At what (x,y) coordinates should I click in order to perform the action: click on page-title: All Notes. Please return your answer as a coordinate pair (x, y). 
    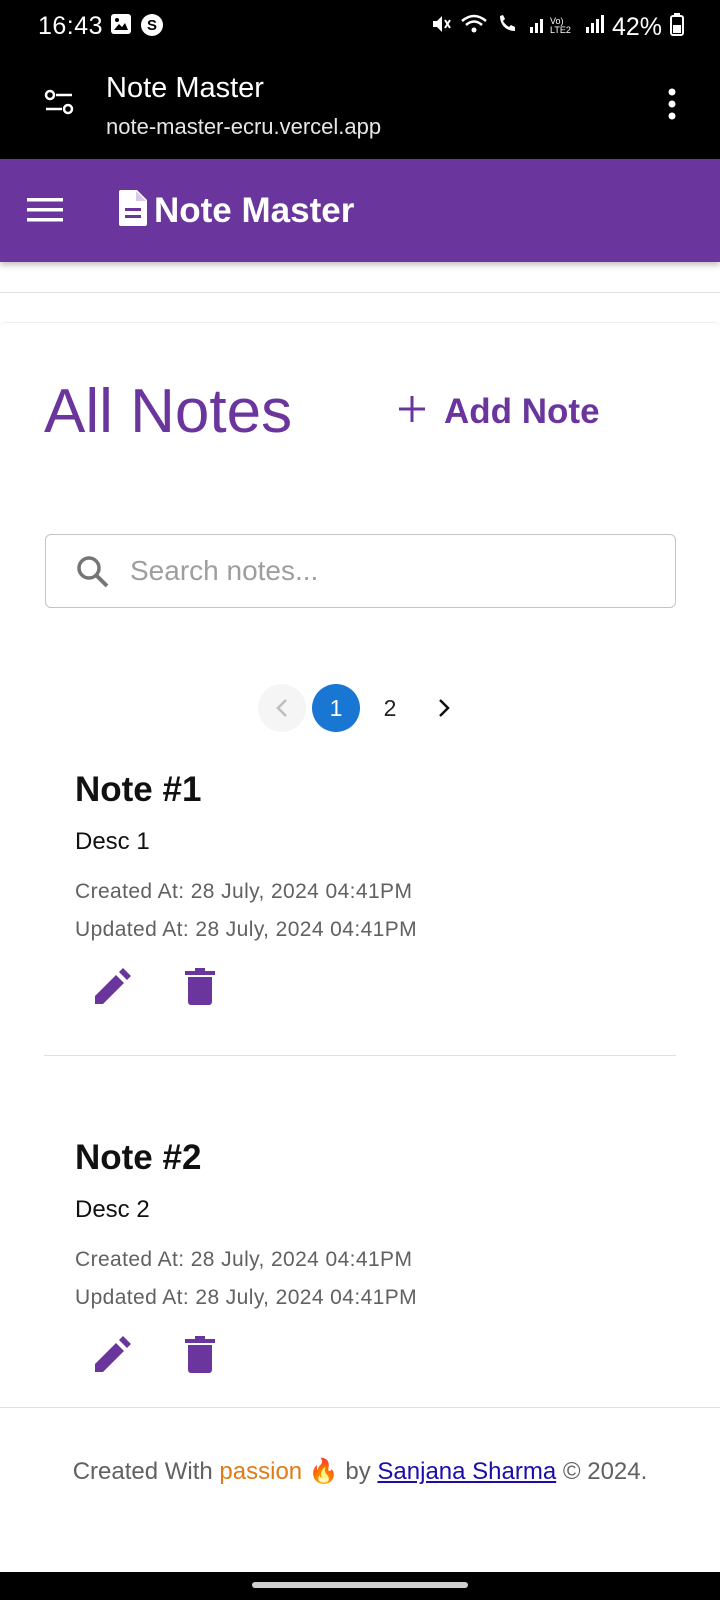
    Looking at the image, I should click on (168, 411).